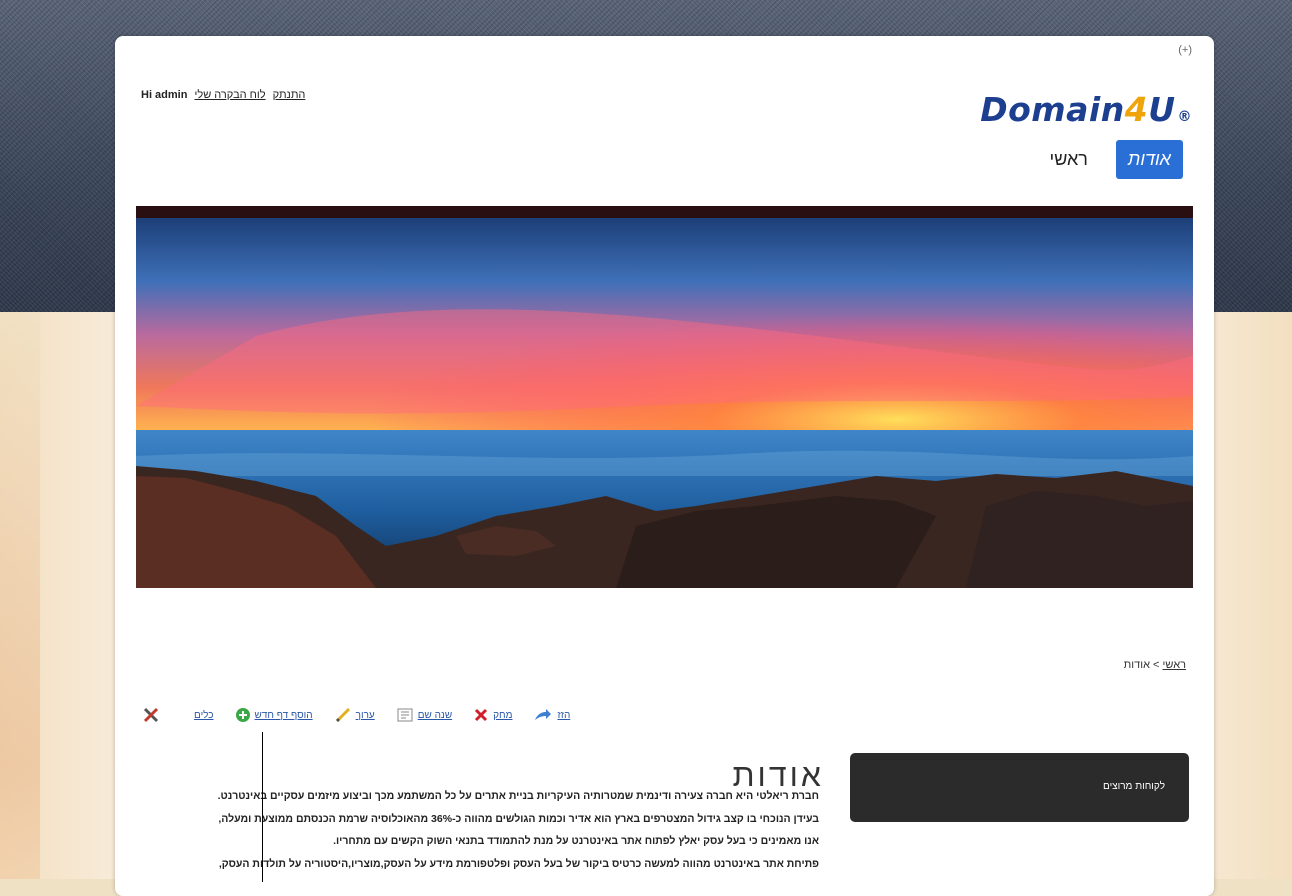  I want to click on main-nav: אודות ראשי, so click(1110, 159).